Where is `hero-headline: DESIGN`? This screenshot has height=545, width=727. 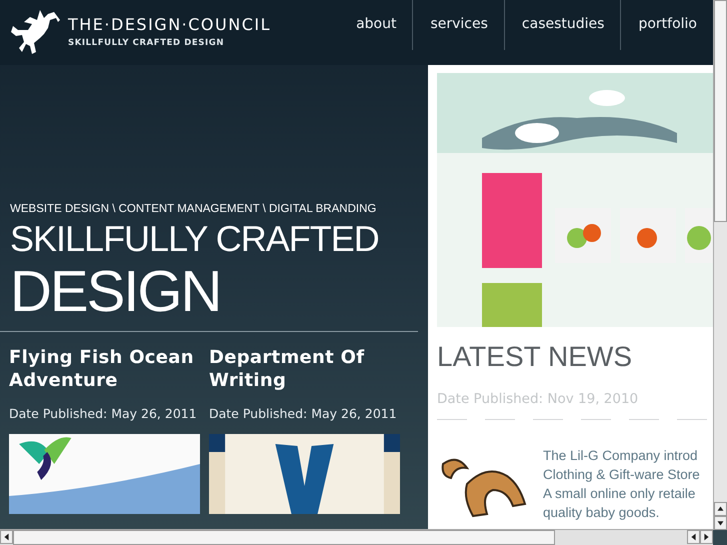 hero-headline: DESIGN is located at coordinates (116, 292).